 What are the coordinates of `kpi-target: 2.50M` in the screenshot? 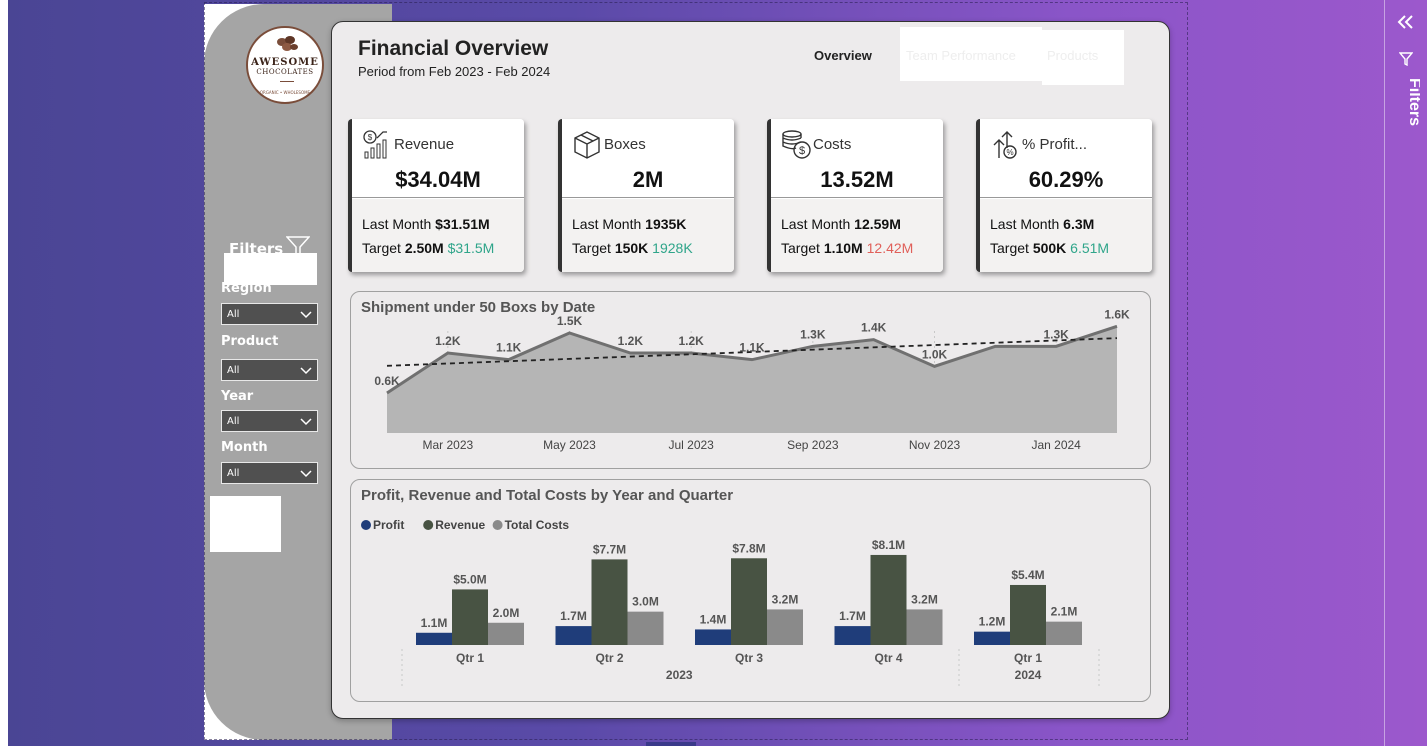 It's located at (424, 248).